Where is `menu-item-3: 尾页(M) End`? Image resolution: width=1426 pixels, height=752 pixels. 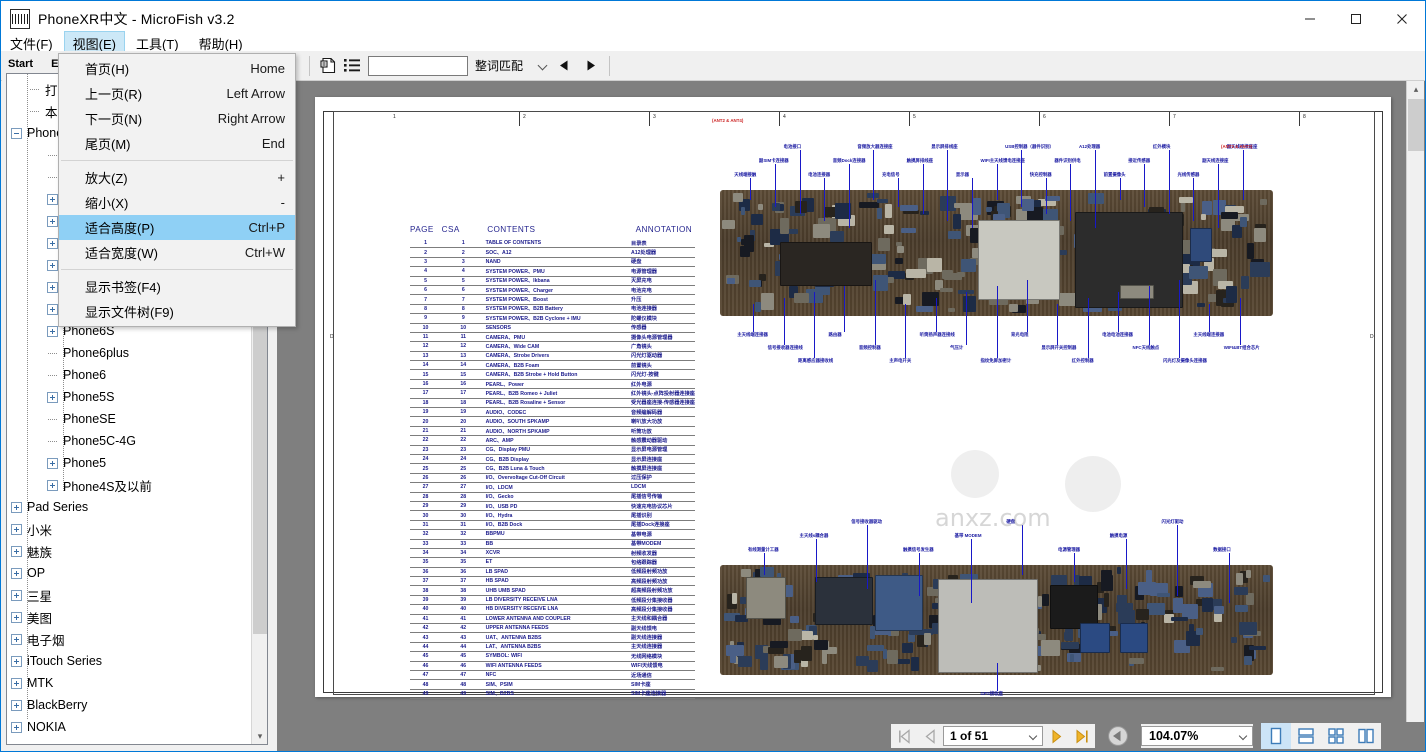
menu-item-3: 尾页(M) End is located at coordinates (177, 143).